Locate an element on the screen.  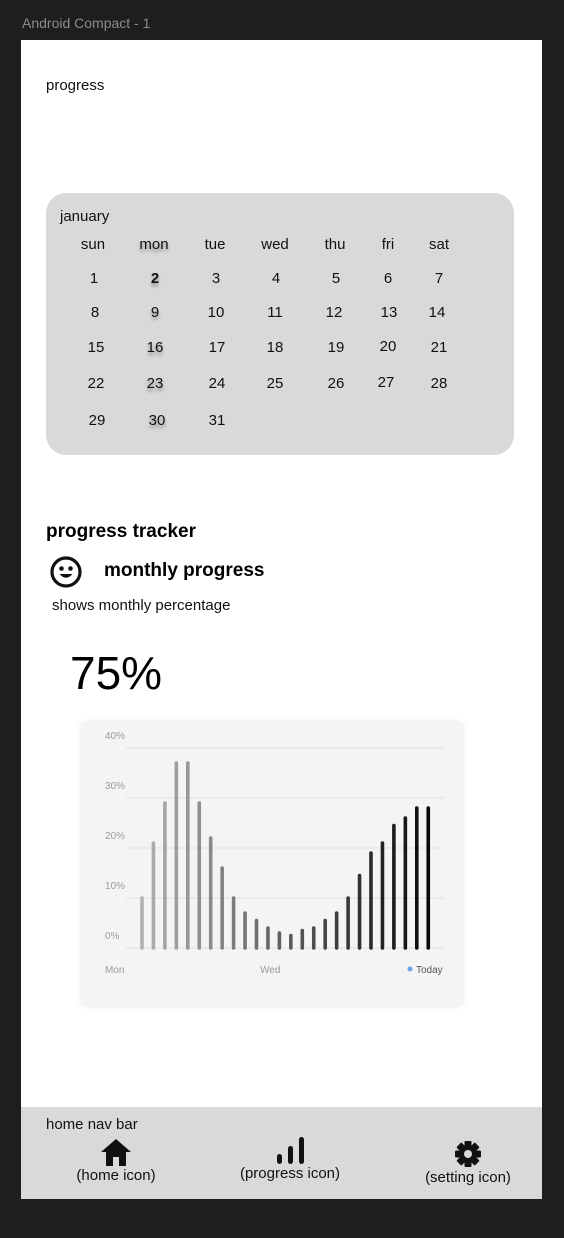
home-icon is located at coordinates (116, 1152).